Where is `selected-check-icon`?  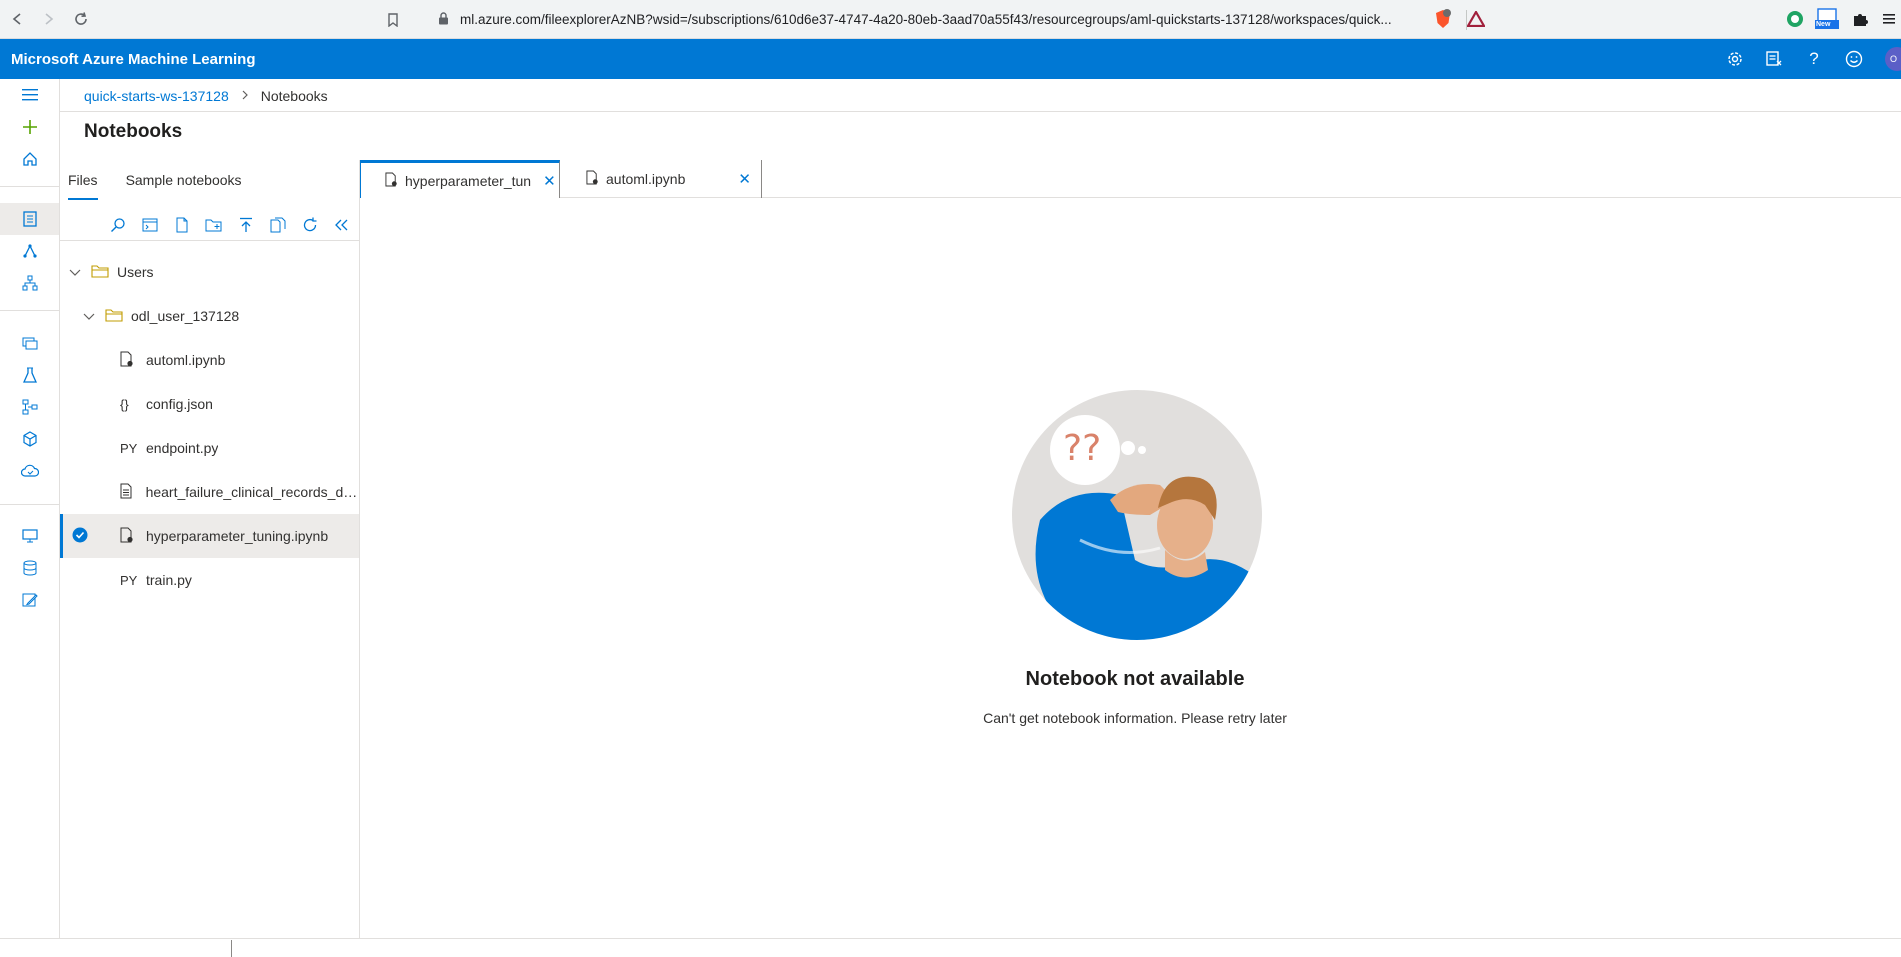 selected-check-icon is located at coordinates (96, 536).